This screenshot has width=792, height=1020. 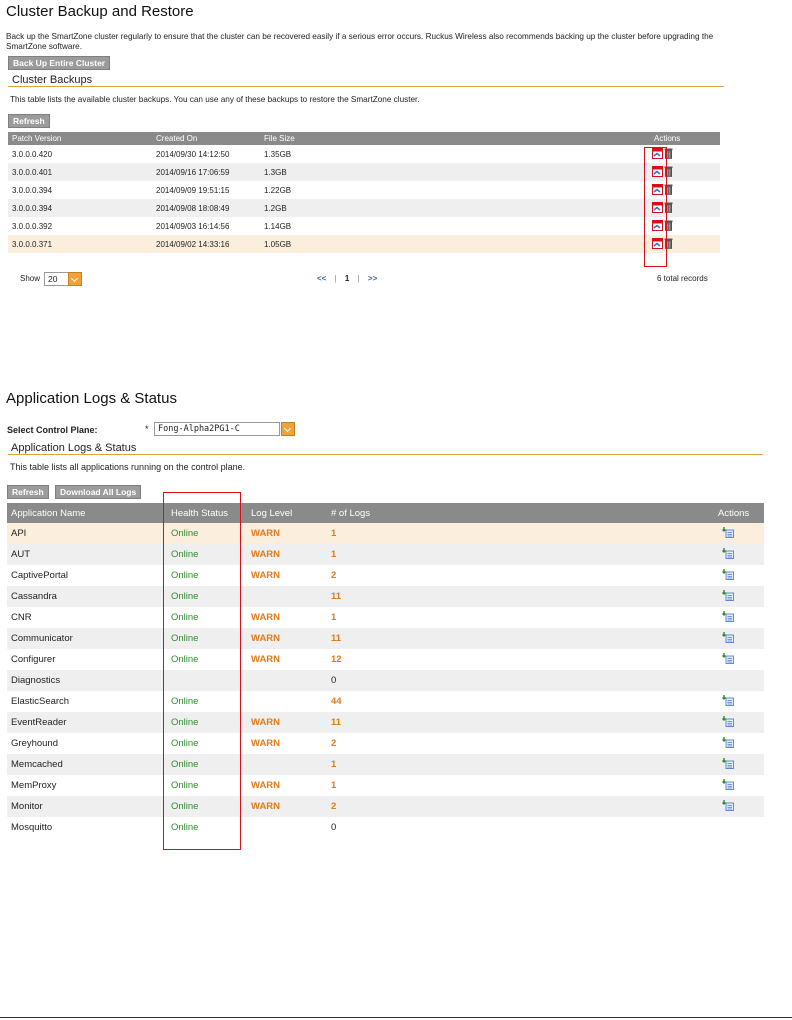 I want to click on table-row: 3.0.0.0.420 2014/09/30 14:12:50 1.35GB, so click(x=364, y=154).